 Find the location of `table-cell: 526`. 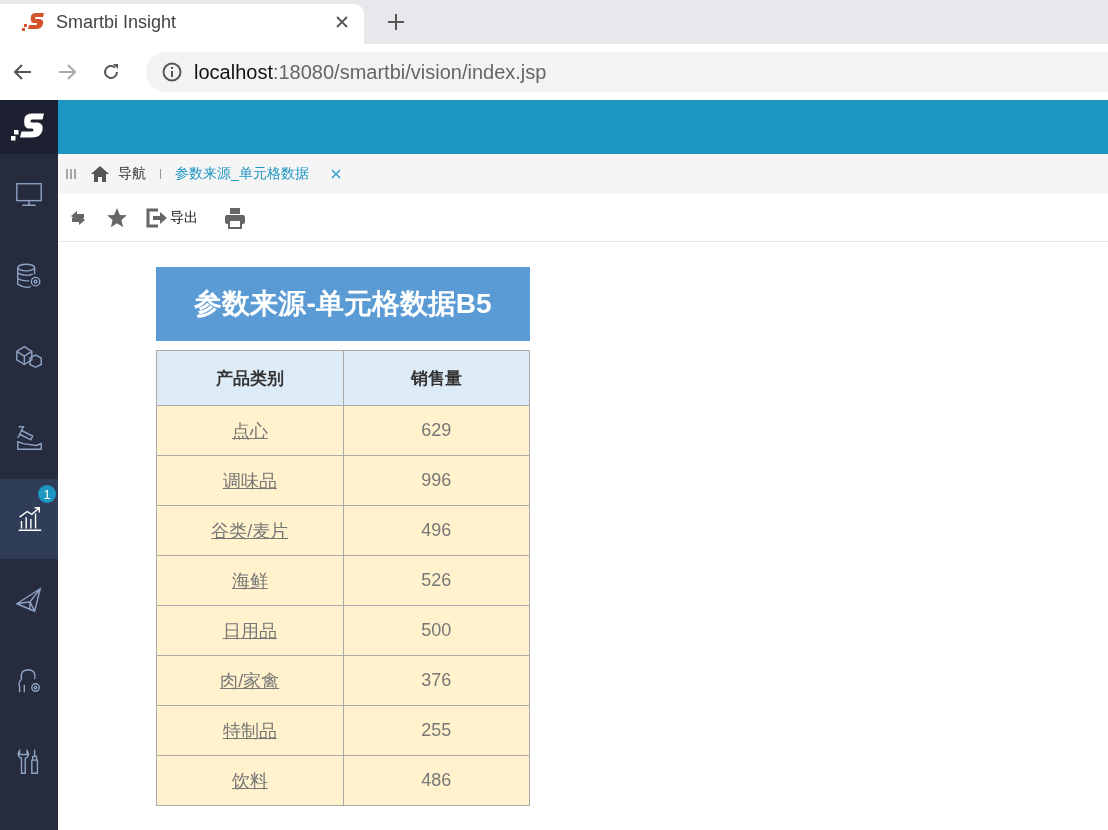

table-cell: 526 is located at coordinates (436, 580).